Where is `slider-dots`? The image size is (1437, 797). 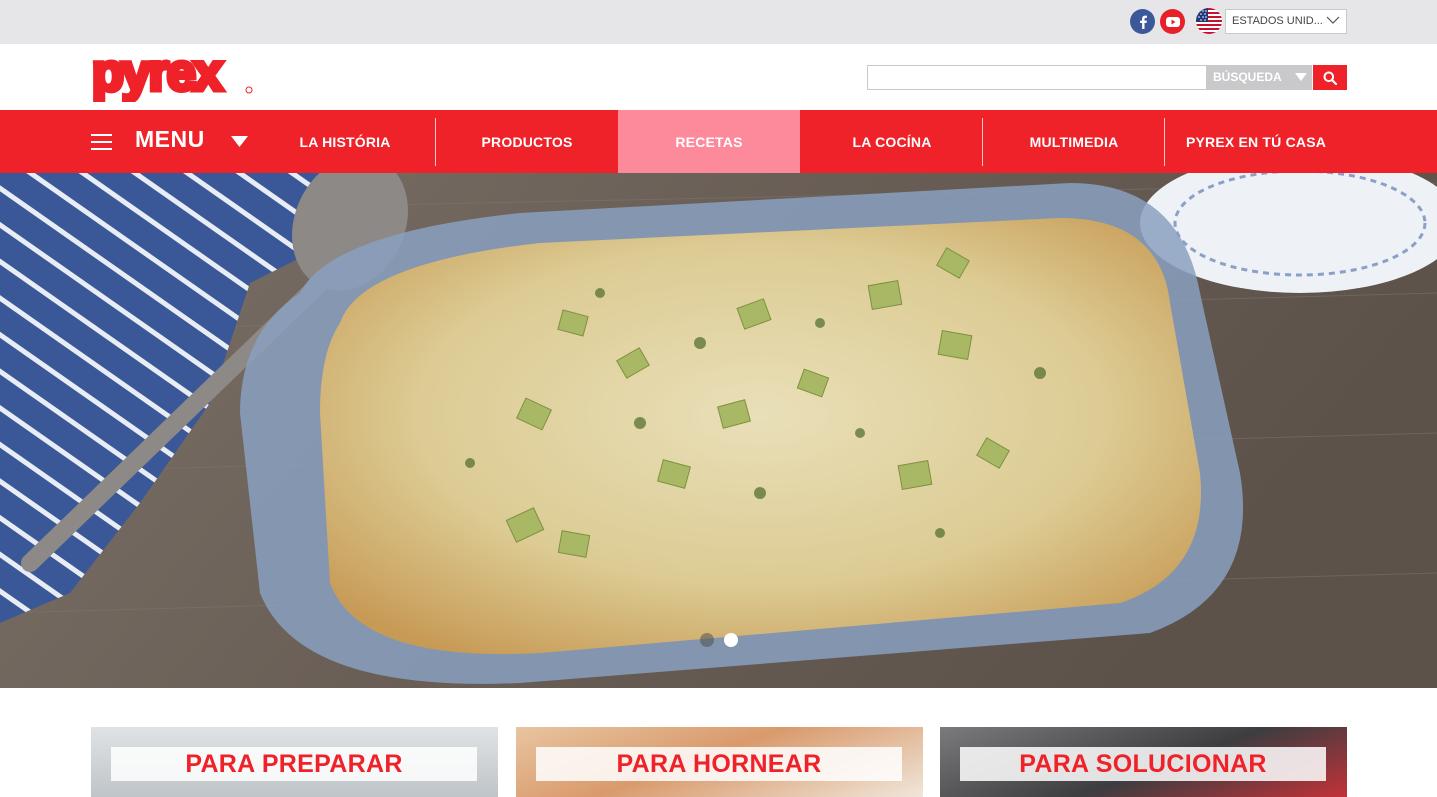 slider-dots is located at coordinates (719, 640).